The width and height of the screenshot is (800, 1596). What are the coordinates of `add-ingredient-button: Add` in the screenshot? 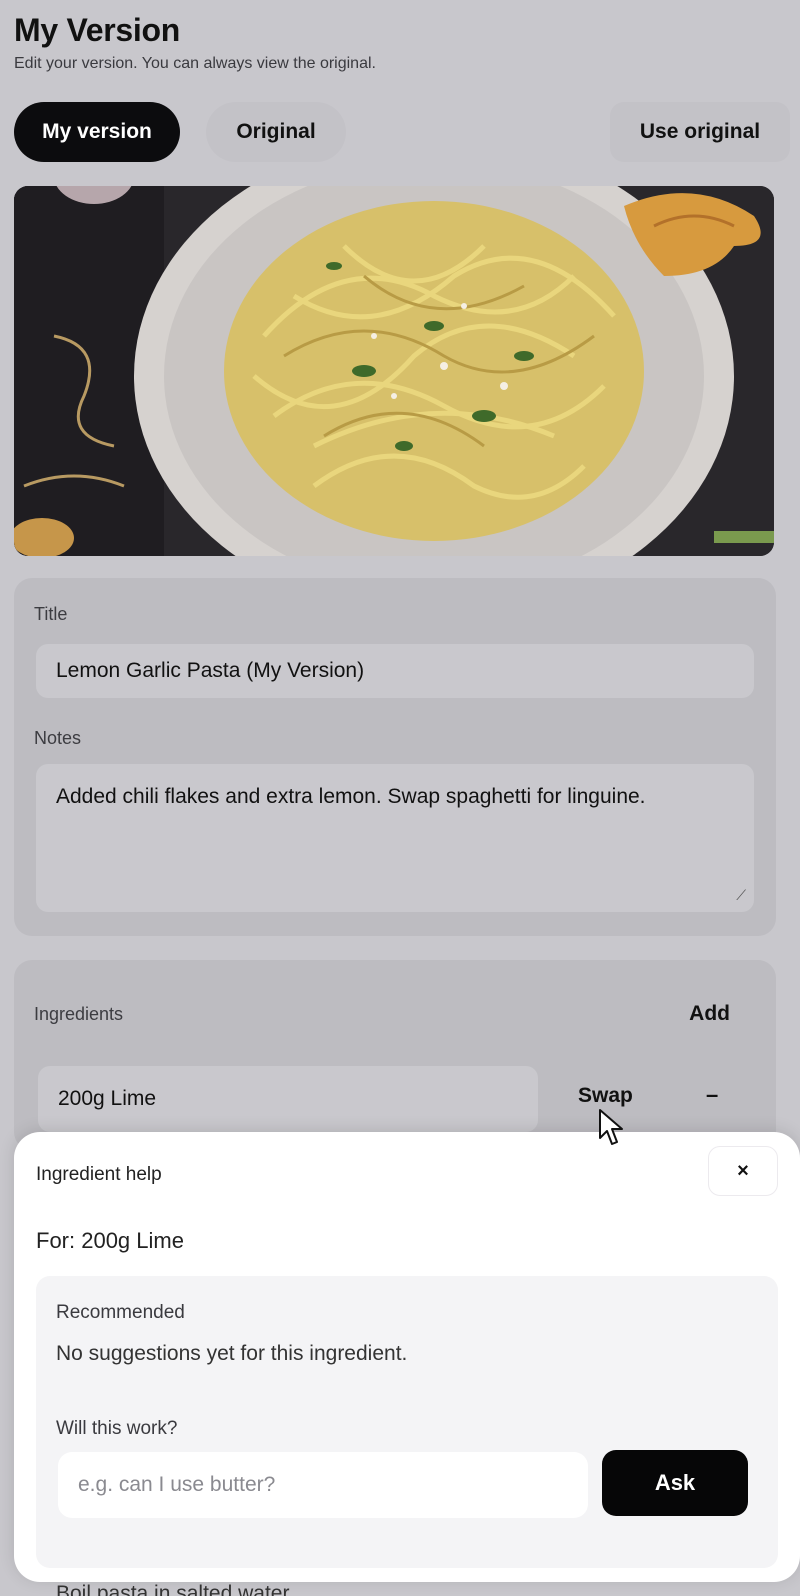 It's located at (709, 1014).